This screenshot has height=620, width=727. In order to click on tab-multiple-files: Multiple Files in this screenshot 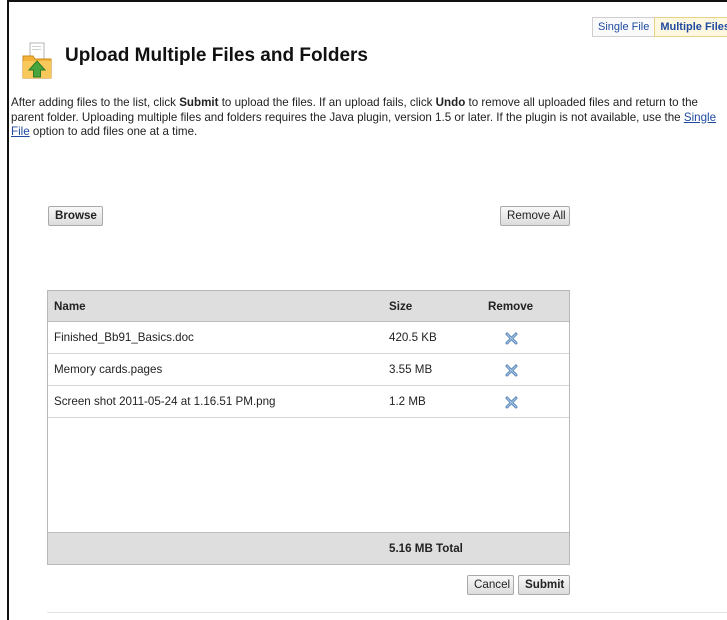, I will do `click(690, 27)`.